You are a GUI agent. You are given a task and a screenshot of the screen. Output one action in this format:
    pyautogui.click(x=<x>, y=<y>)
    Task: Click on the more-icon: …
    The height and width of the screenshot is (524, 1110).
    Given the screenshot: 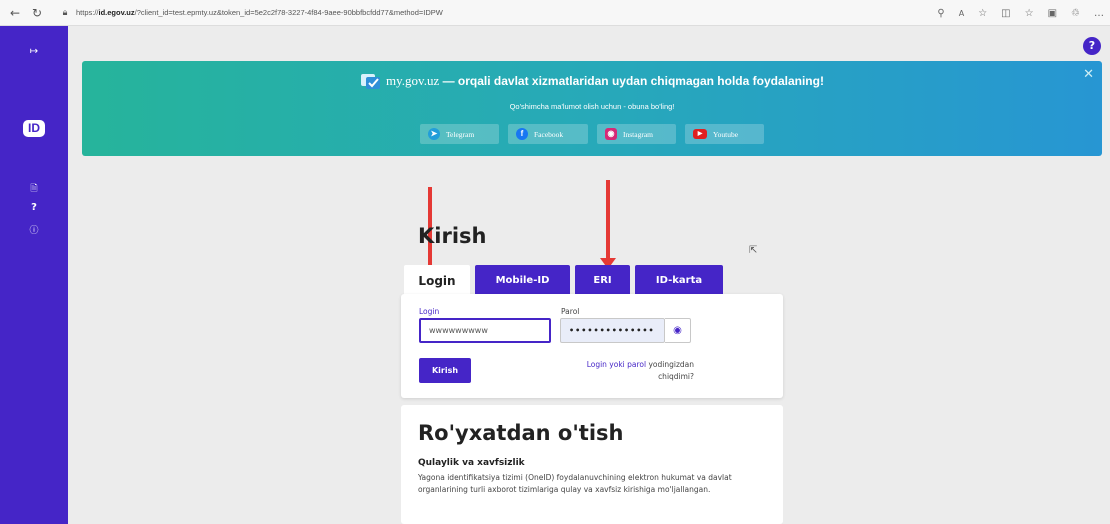 What is the action you would take?
    pyautogui.click(x=1099, y=13)
    